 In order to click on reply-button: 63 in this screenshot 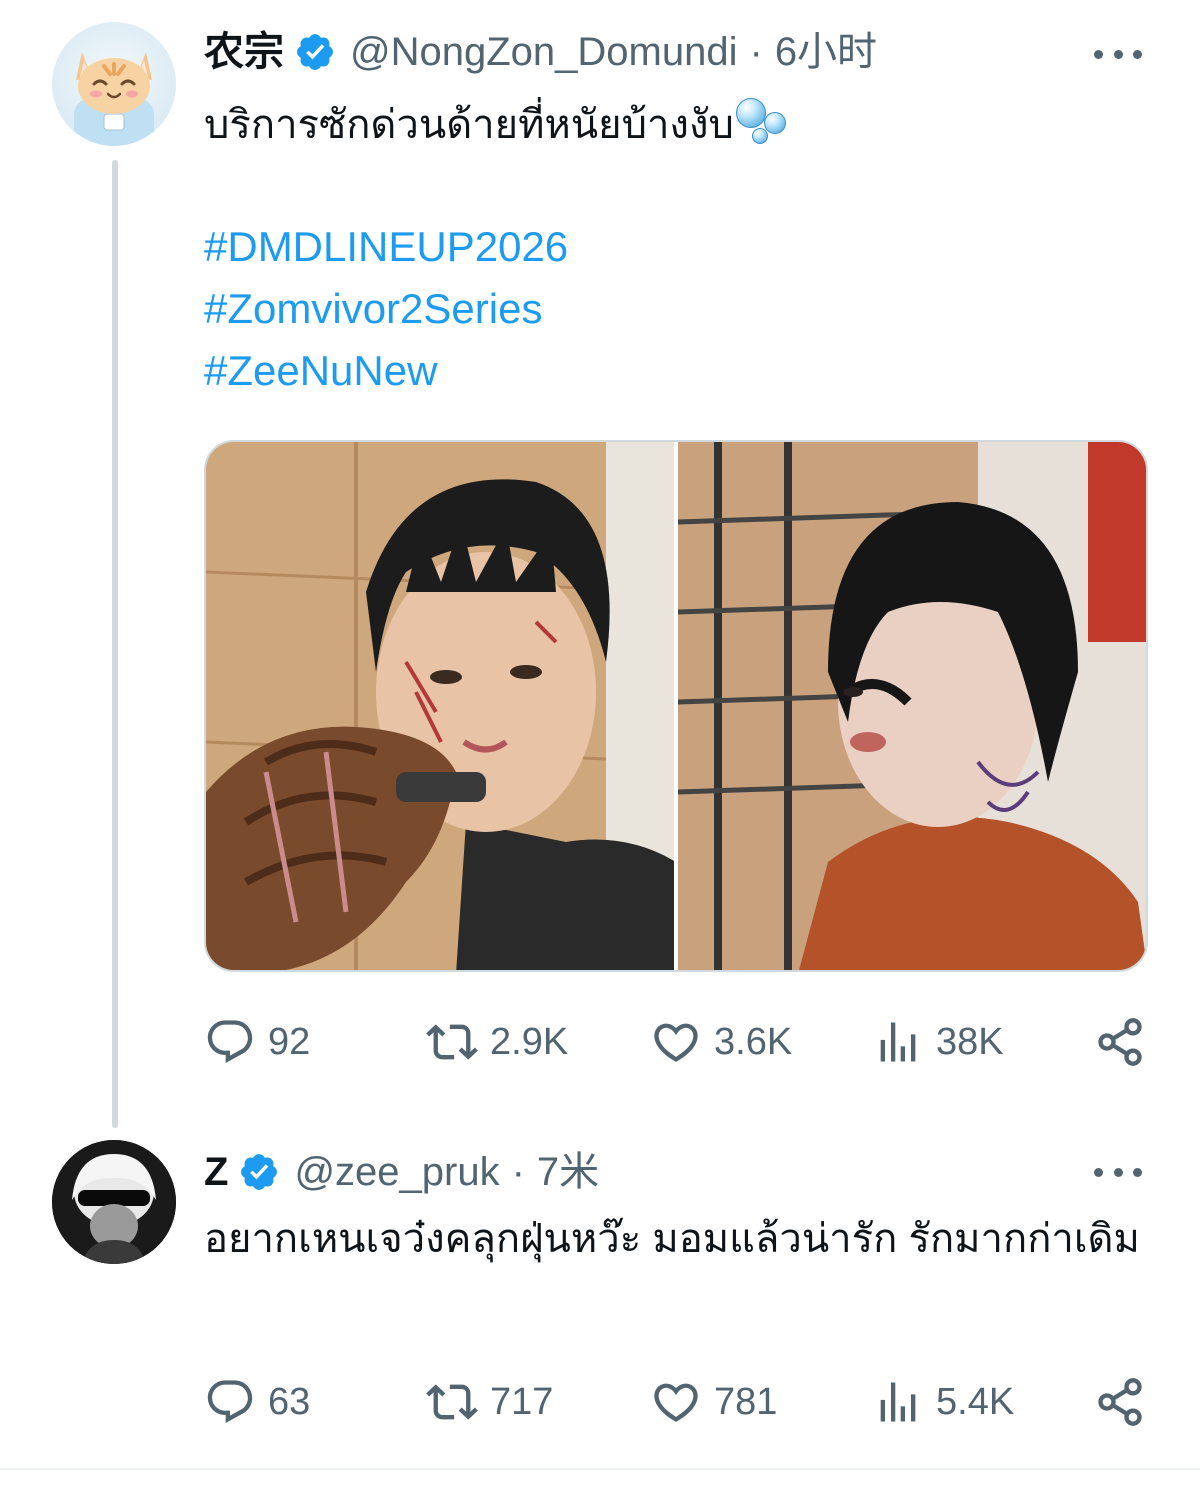, I will do `click(257, 1402)`.